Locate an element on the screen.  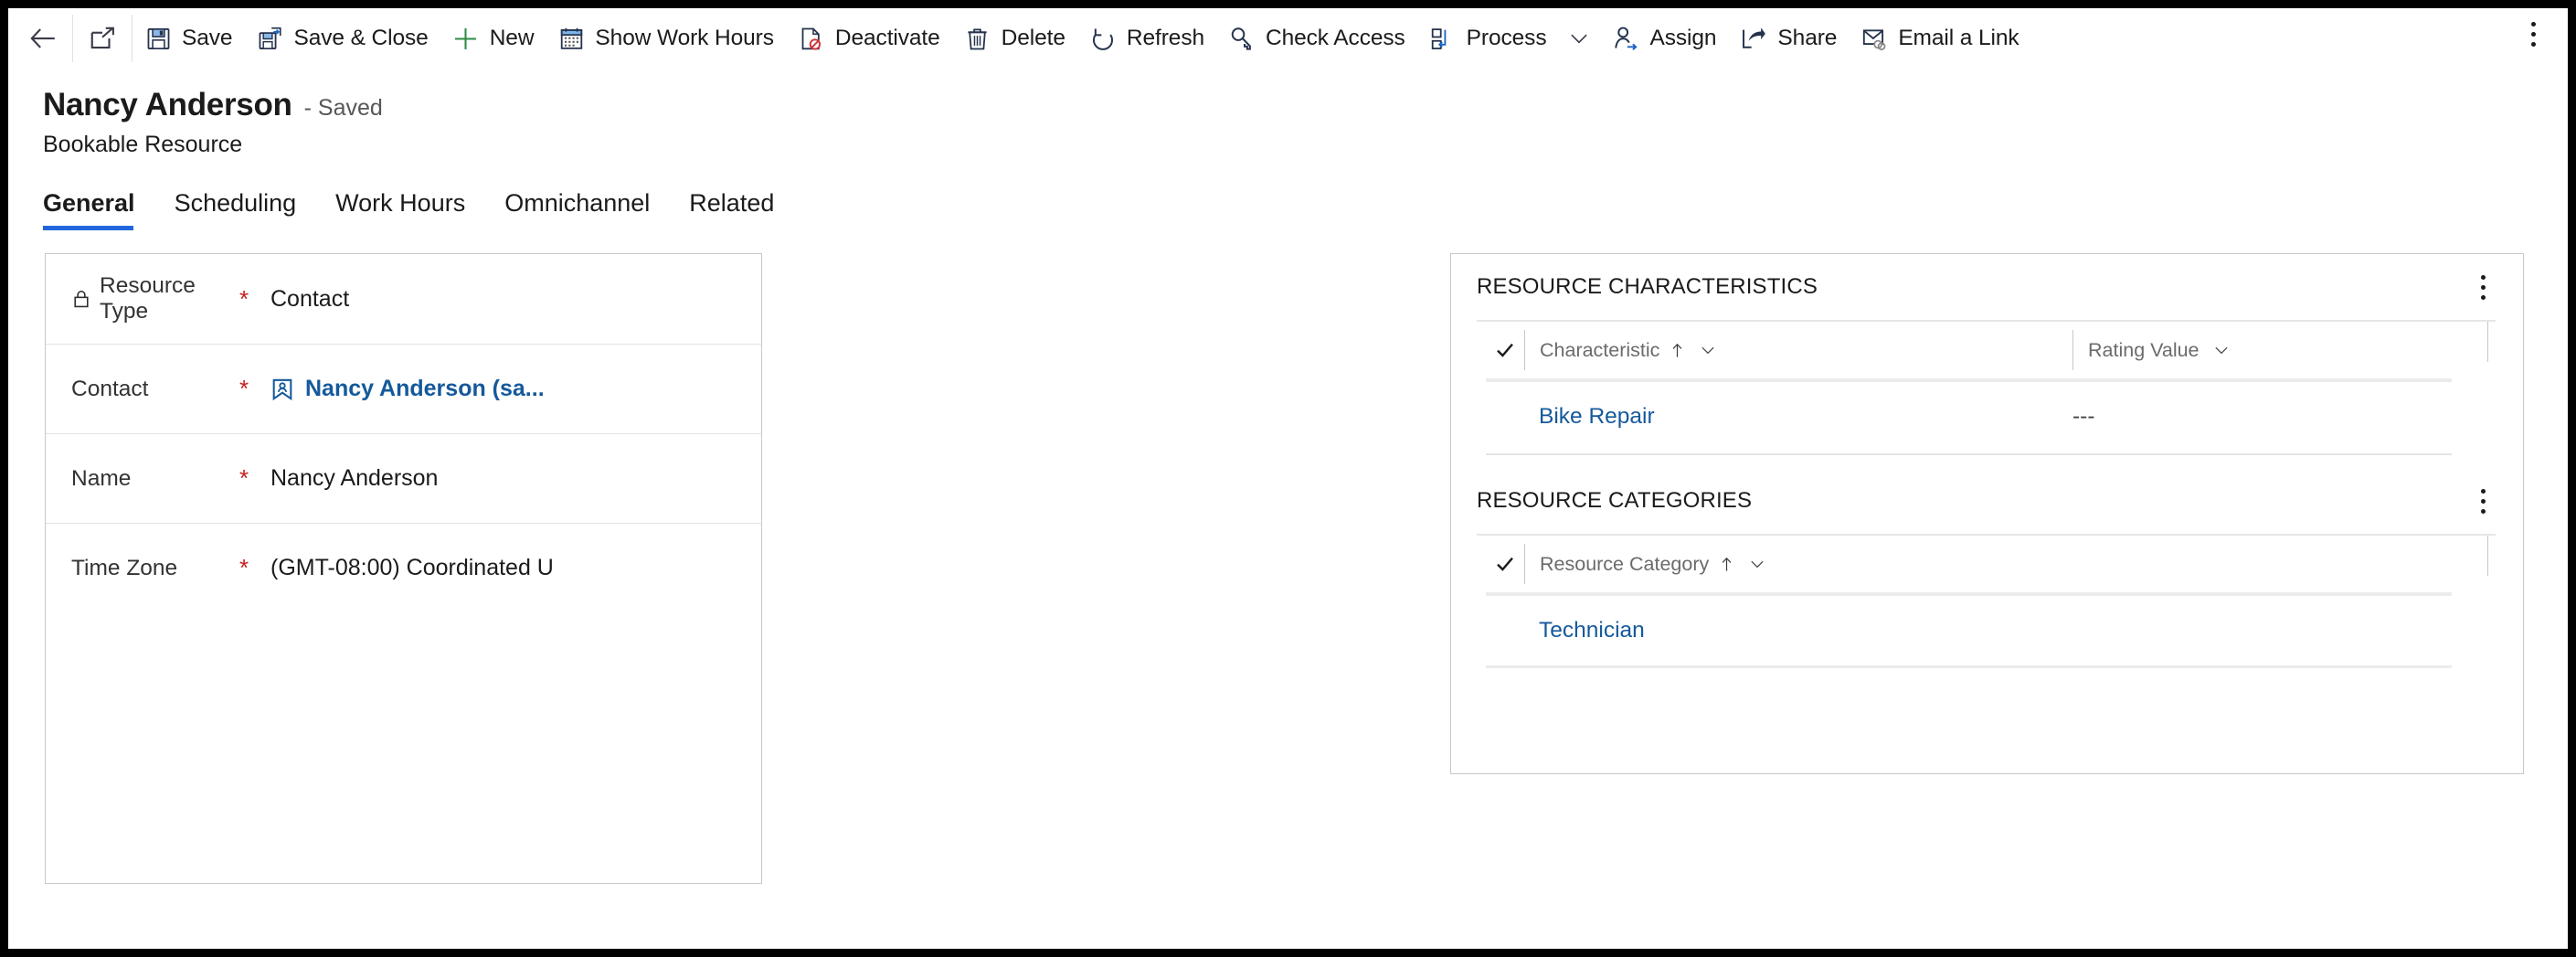
delete-label: Delete is located at coordinates (1033, 38).